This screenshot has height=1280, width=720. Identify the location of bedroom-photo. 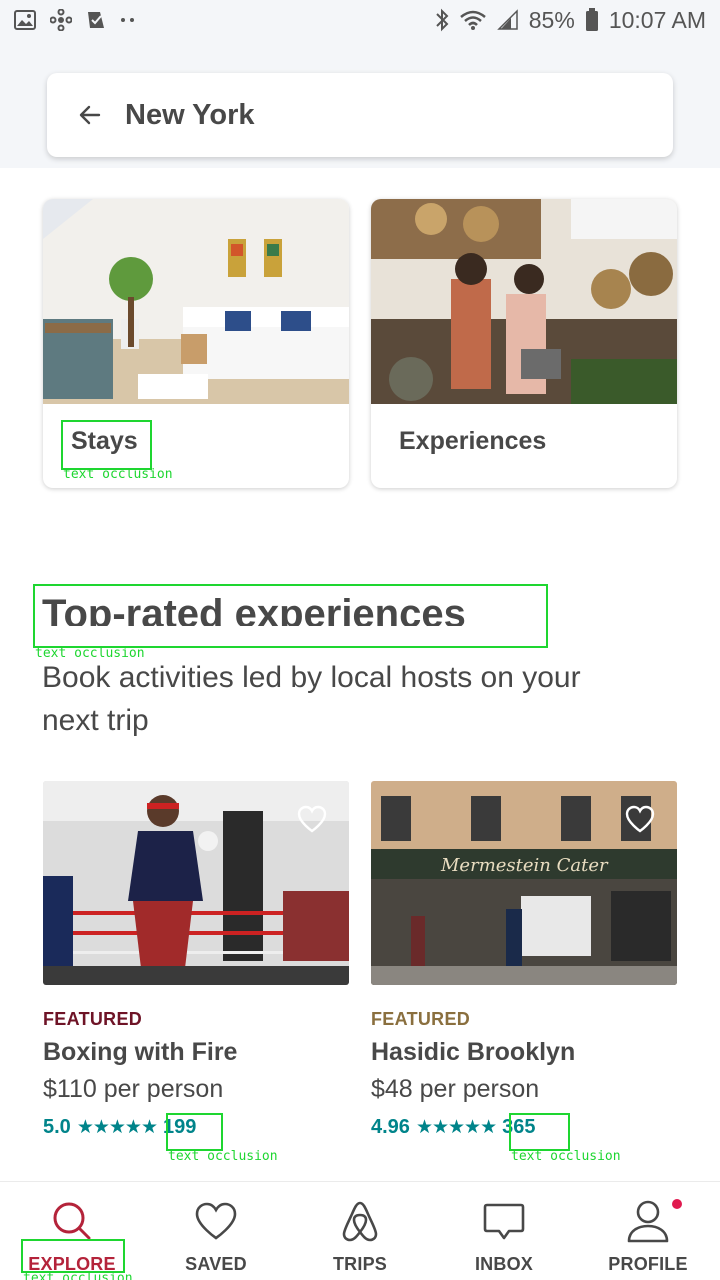
(196, 301).